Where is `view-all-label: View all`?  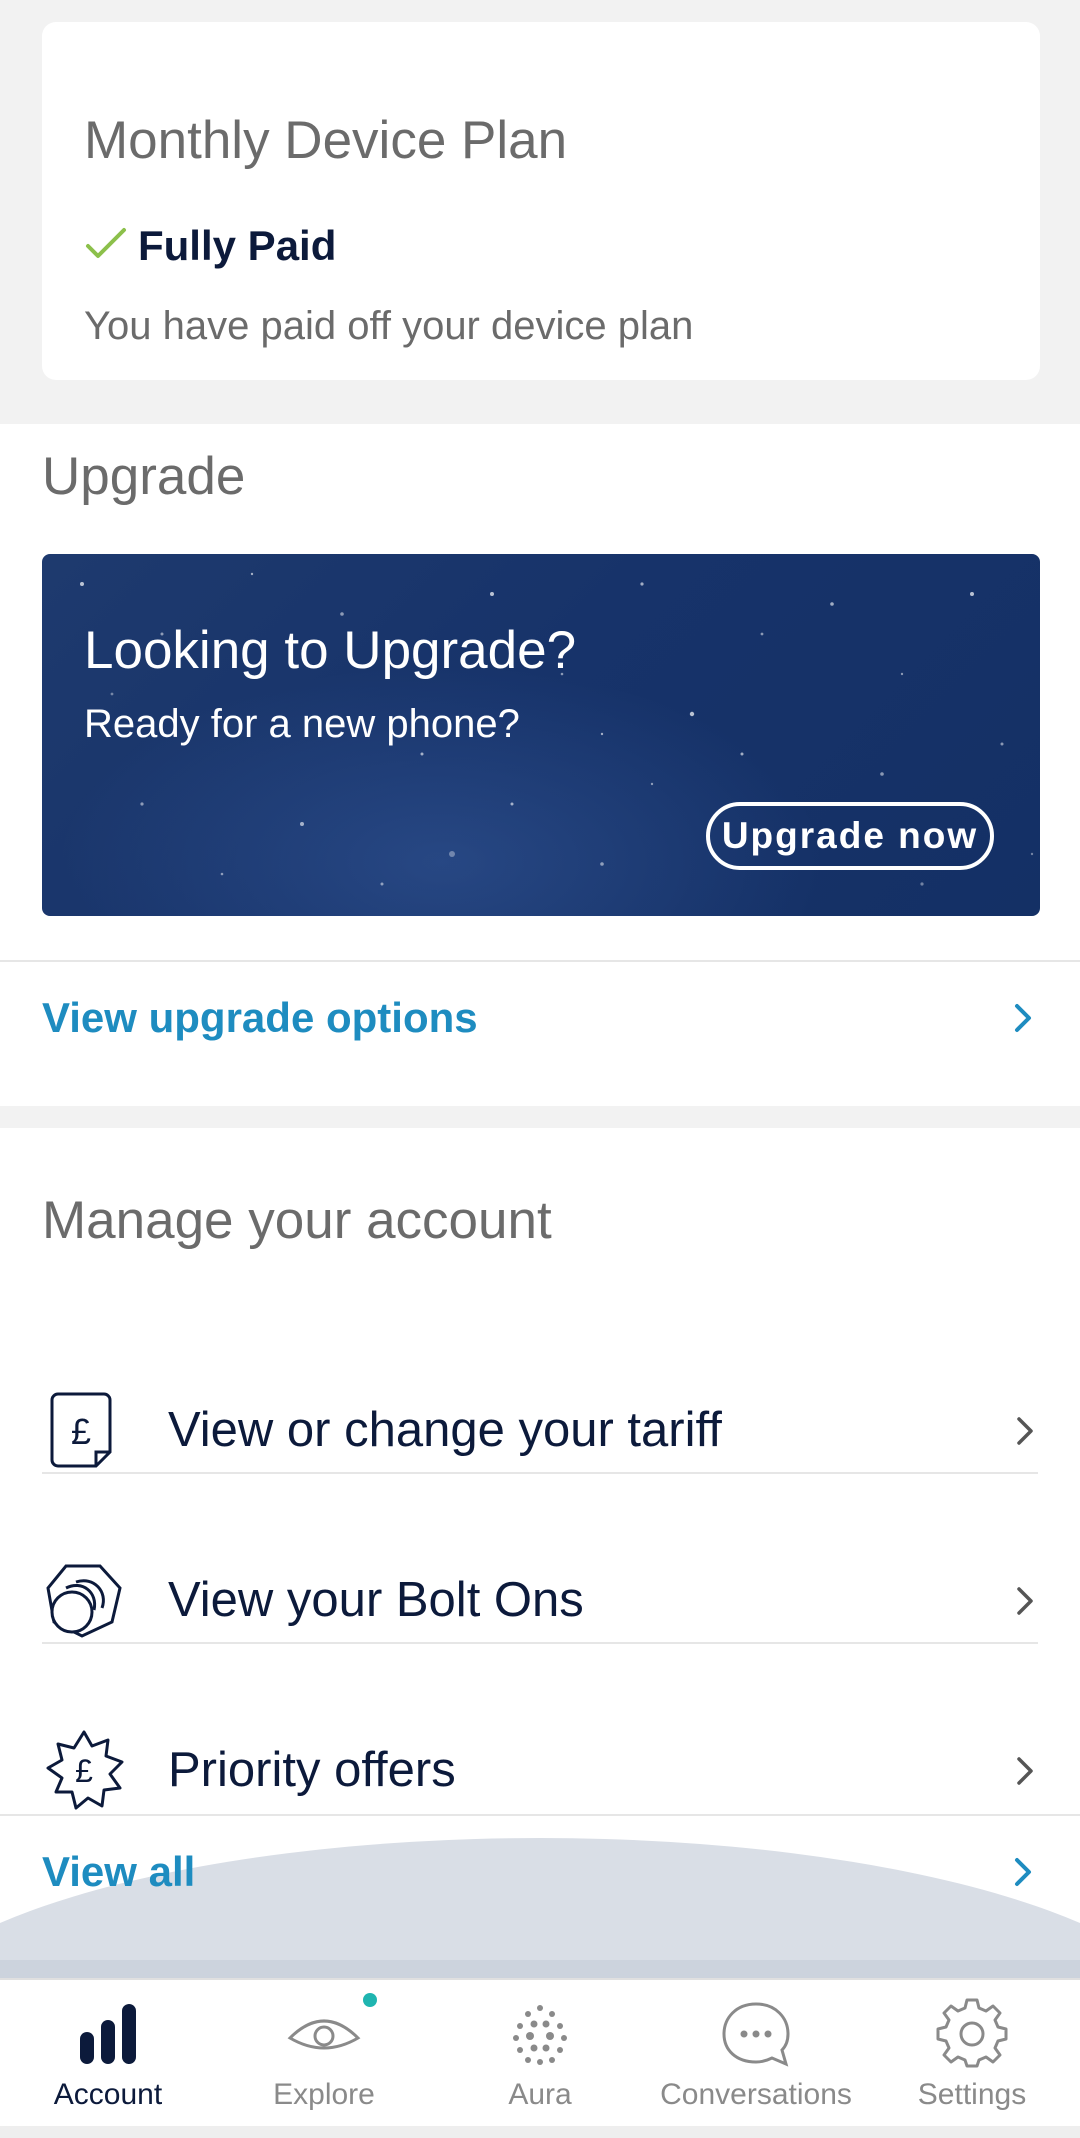 view-all-label: View all is located at coordinates (119, 1871).